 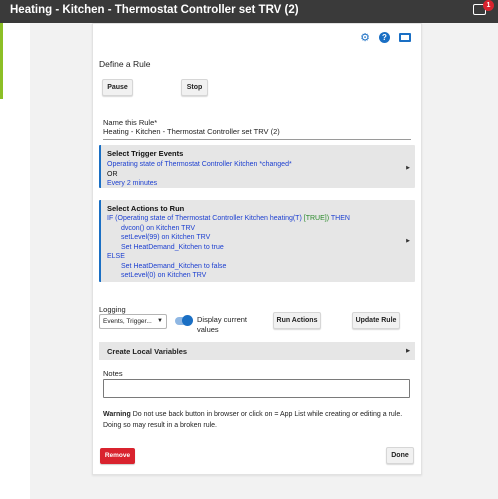 I want to click on pause-button: Pause, so click(x=117, y=87).